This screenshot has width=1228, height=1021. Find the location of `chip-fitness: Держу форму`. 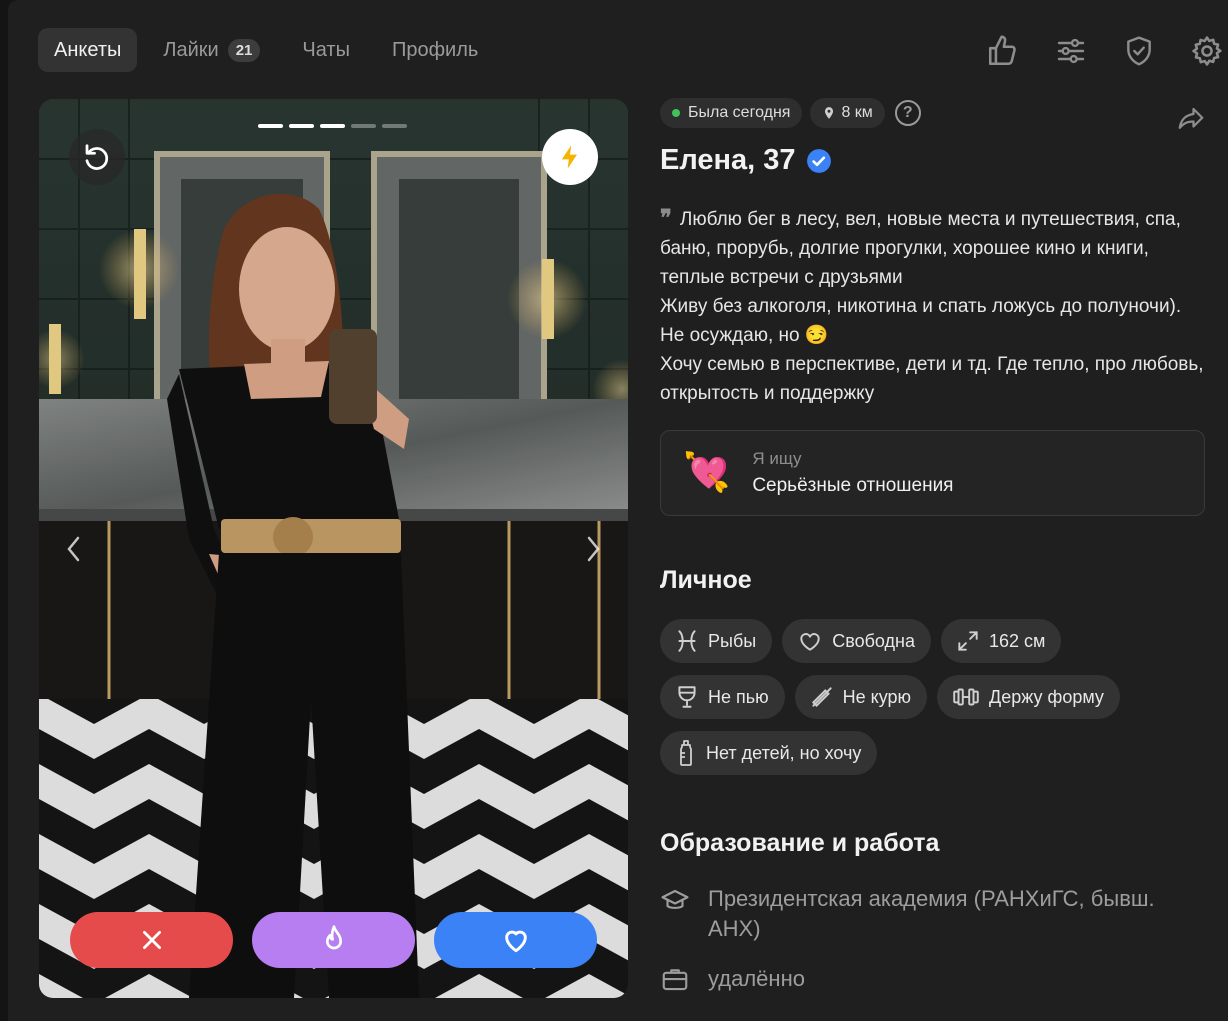

chip-fitness: Держу форму is located at coordinates (1028, 697).